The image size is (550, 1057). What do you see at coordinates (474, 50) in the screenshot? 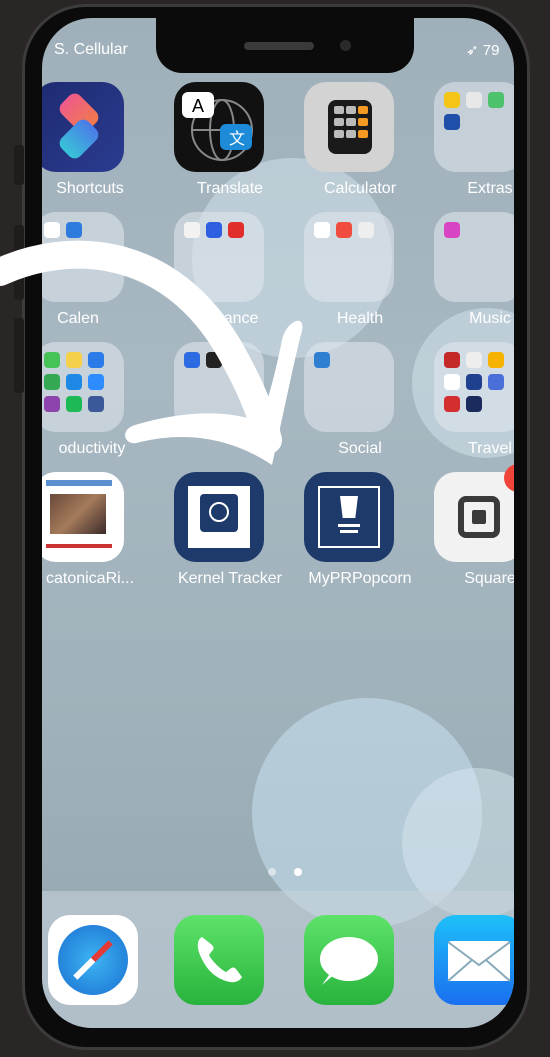
I see `location-arrow-icon: ➶` at bounding box center [474, 50].